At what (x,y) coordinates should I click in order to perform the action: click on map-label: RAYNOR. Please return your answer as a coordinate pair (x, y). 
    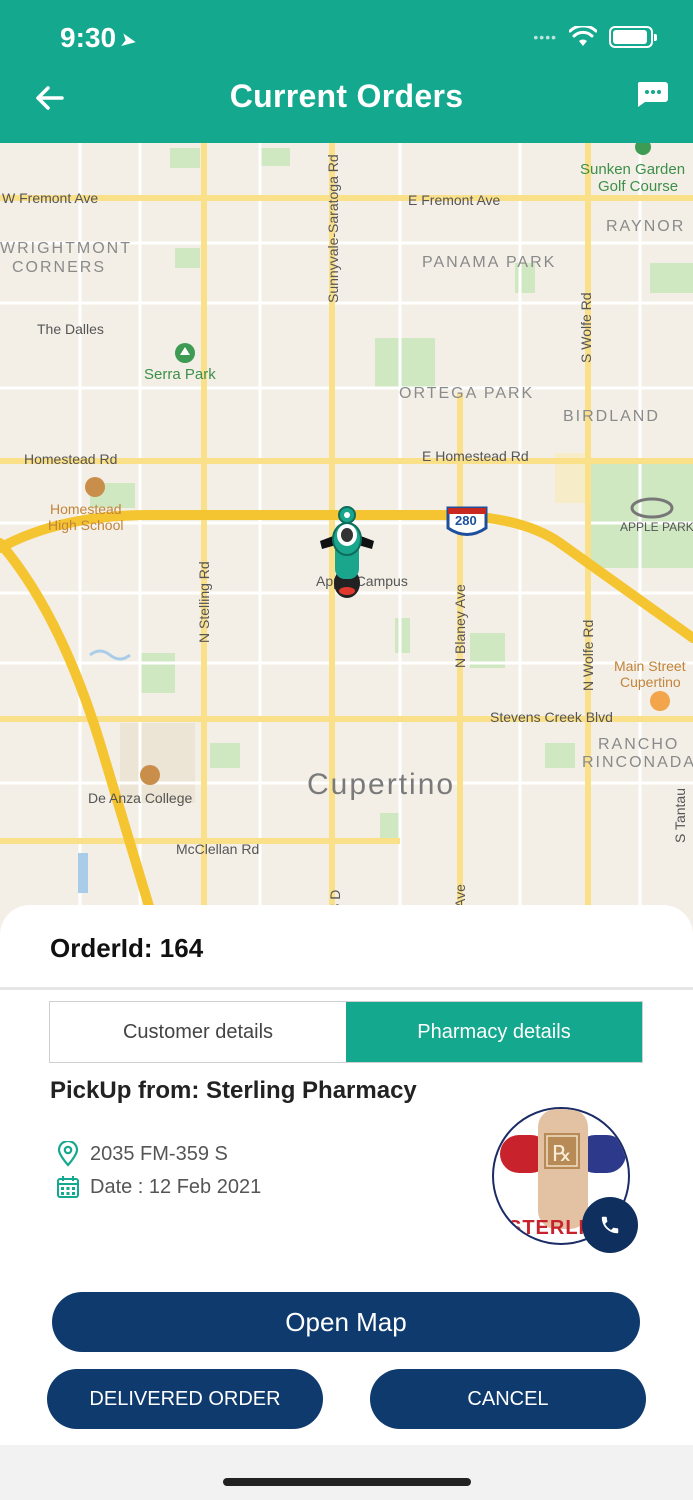
    Looking at the image, I should click on (646, 226).